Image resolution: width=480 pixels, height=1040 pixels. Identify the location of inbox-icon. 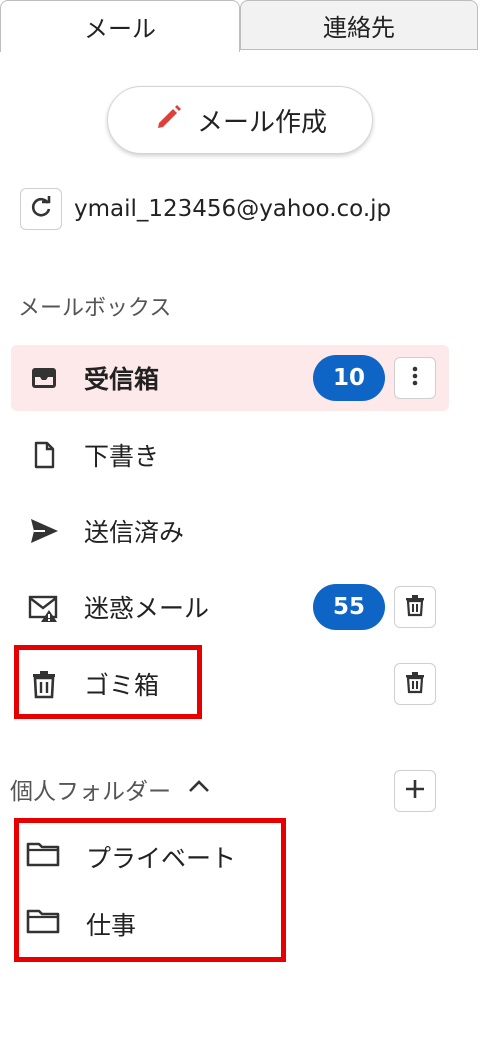
(44, 378).